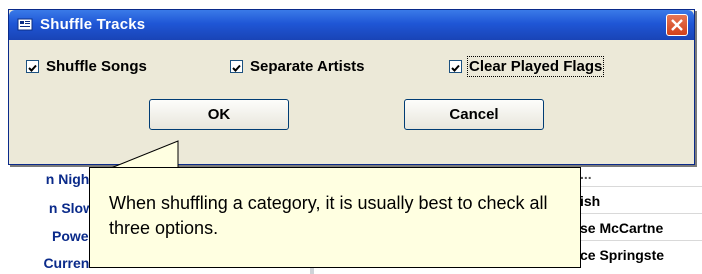 This screenshot has width=702, height=274. I want to click on app-icon, so click(25, 24).